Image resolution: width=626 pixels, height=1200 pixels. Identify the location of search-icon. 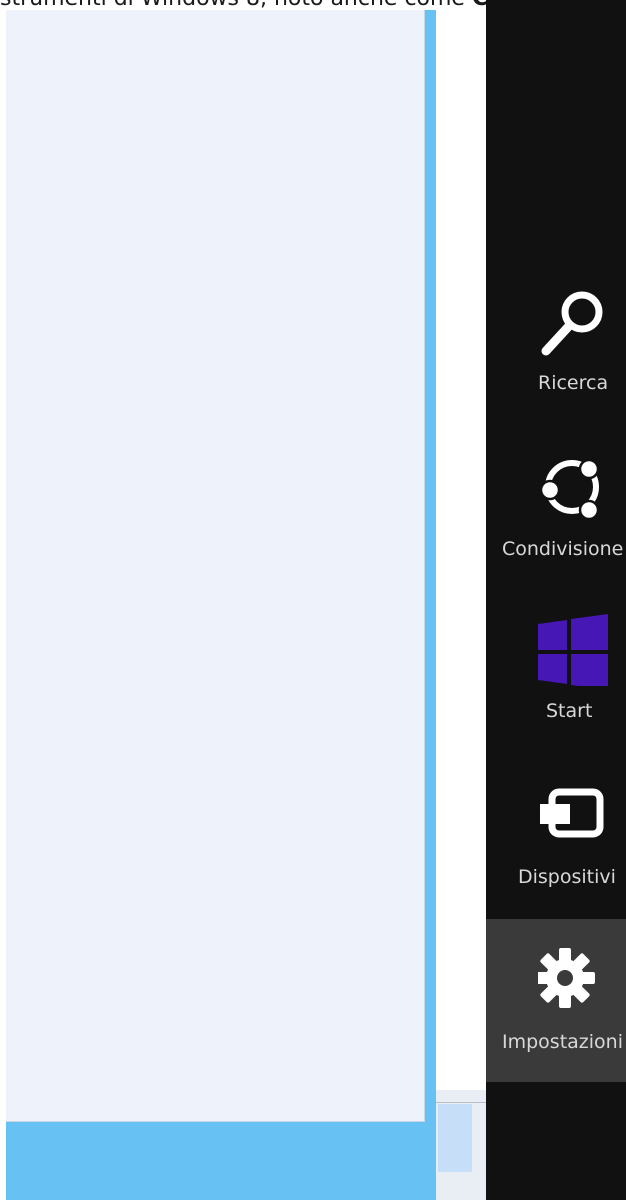
(572, 323).